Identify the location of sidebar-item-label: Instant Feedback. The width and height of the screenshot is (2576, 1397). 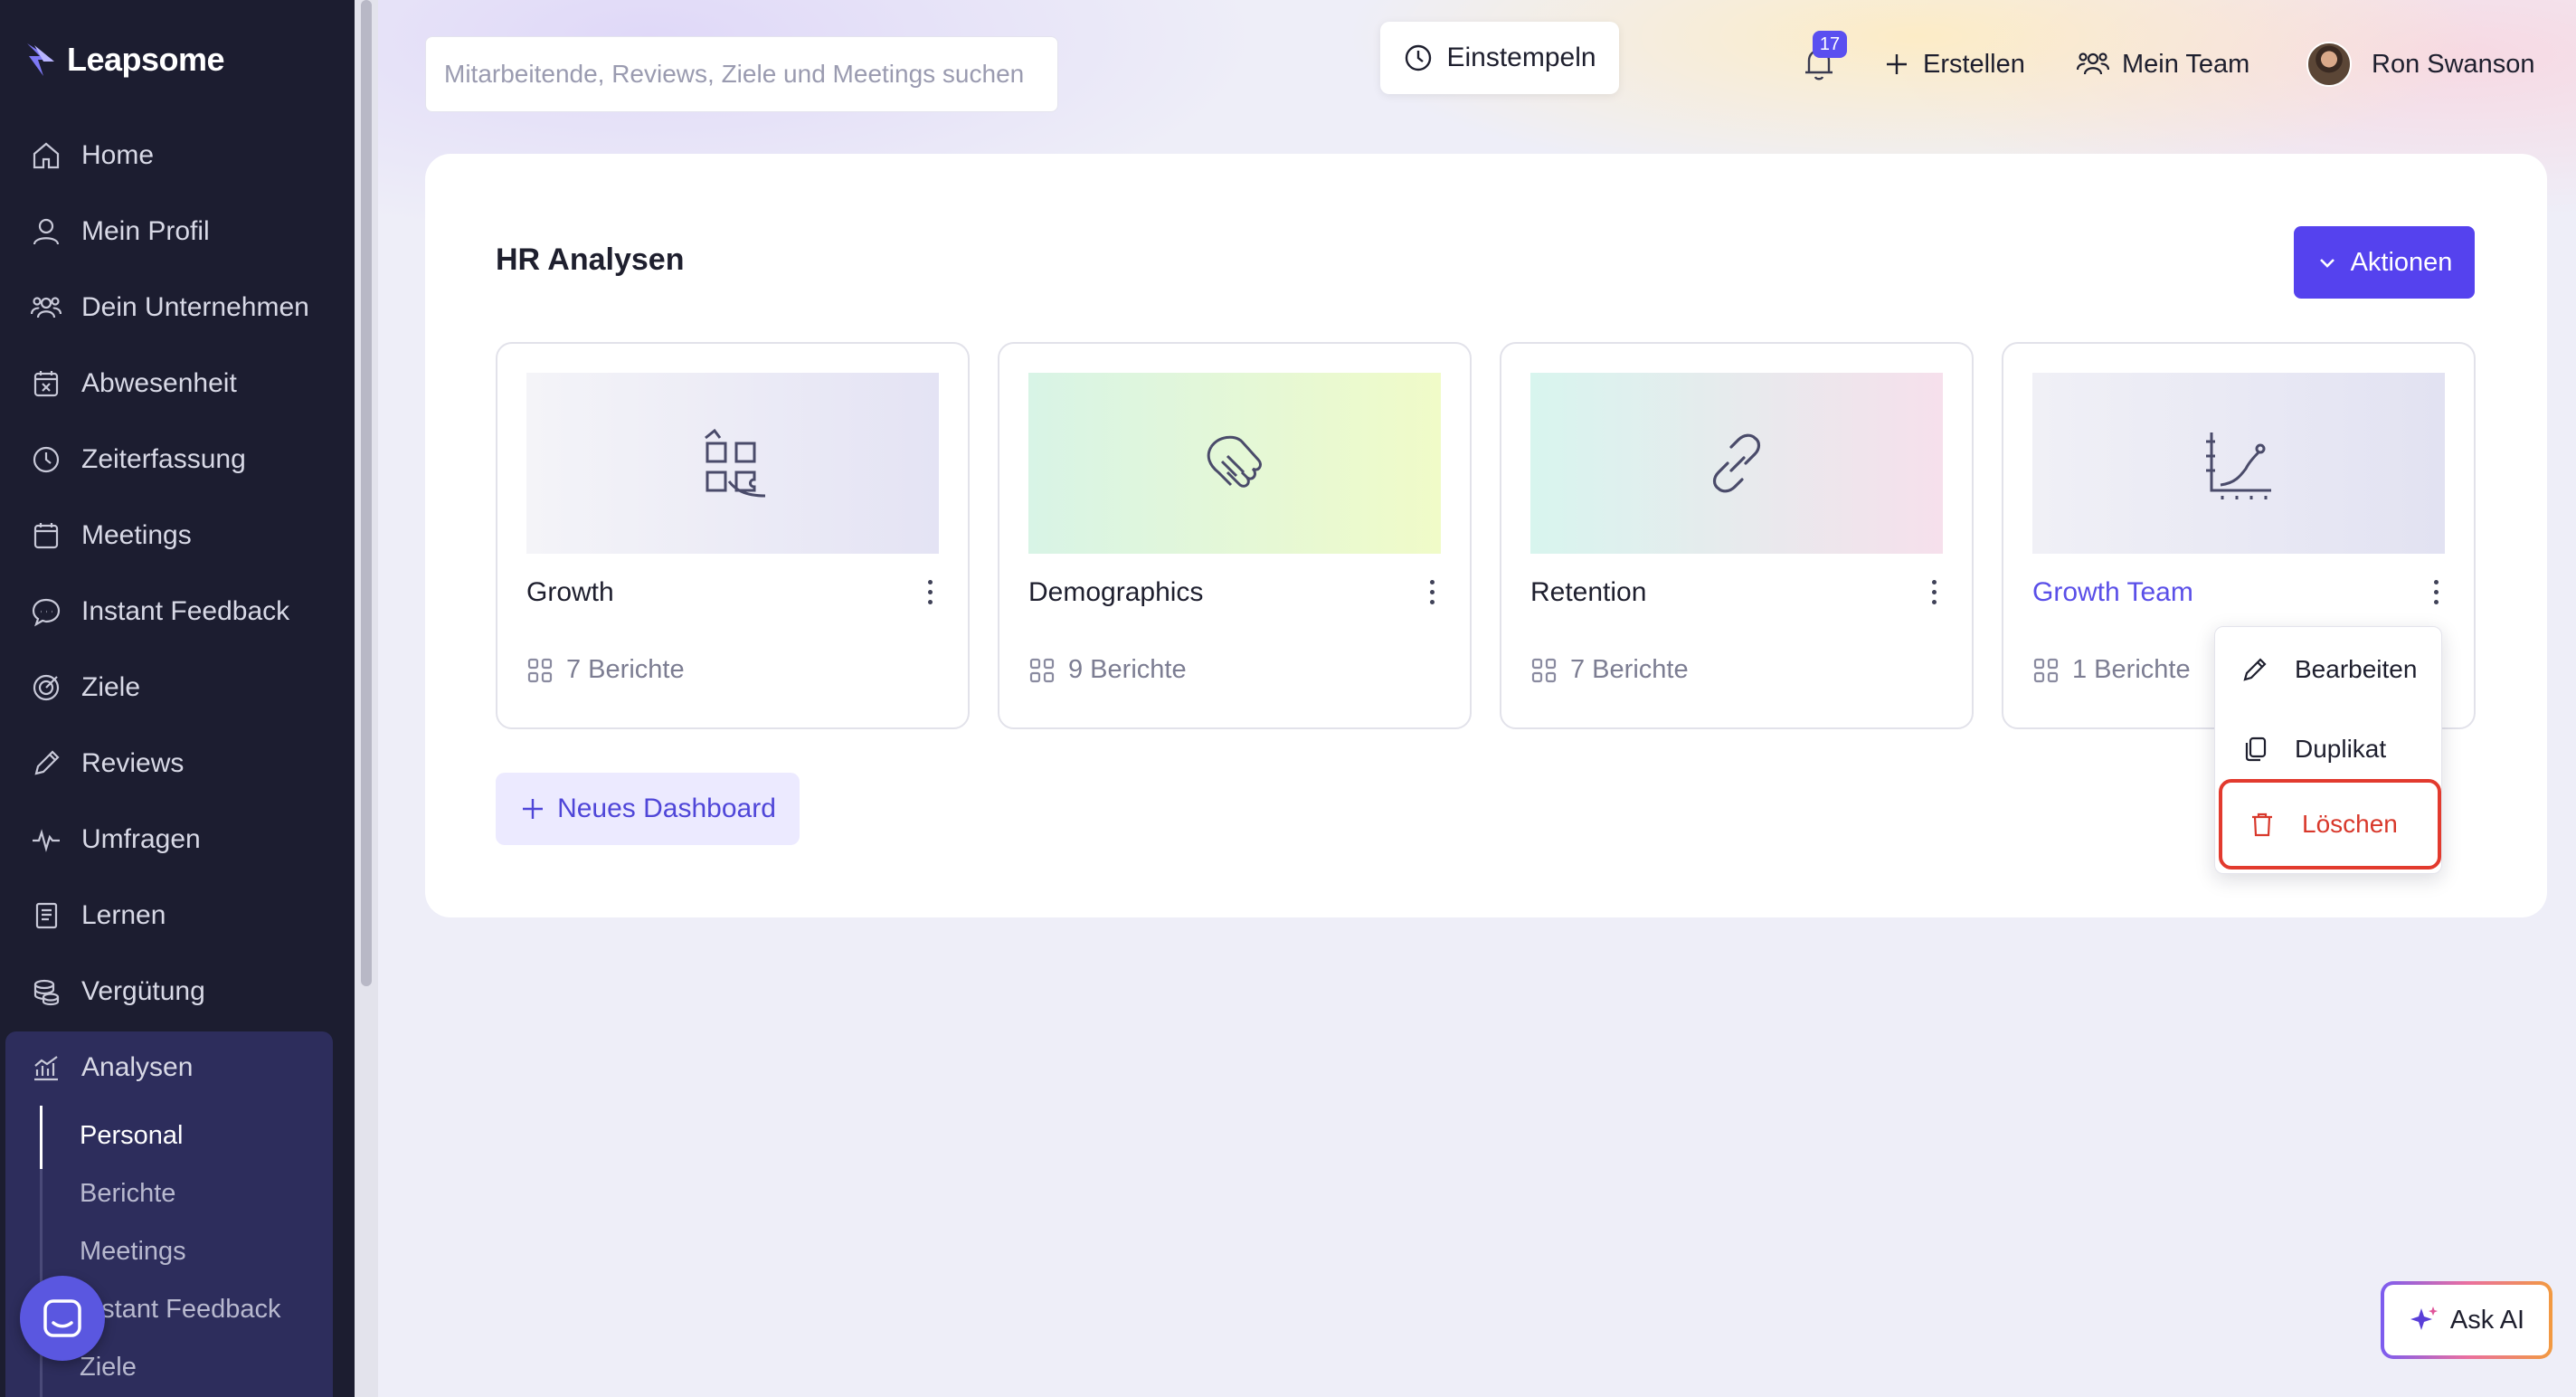
(186, 611).